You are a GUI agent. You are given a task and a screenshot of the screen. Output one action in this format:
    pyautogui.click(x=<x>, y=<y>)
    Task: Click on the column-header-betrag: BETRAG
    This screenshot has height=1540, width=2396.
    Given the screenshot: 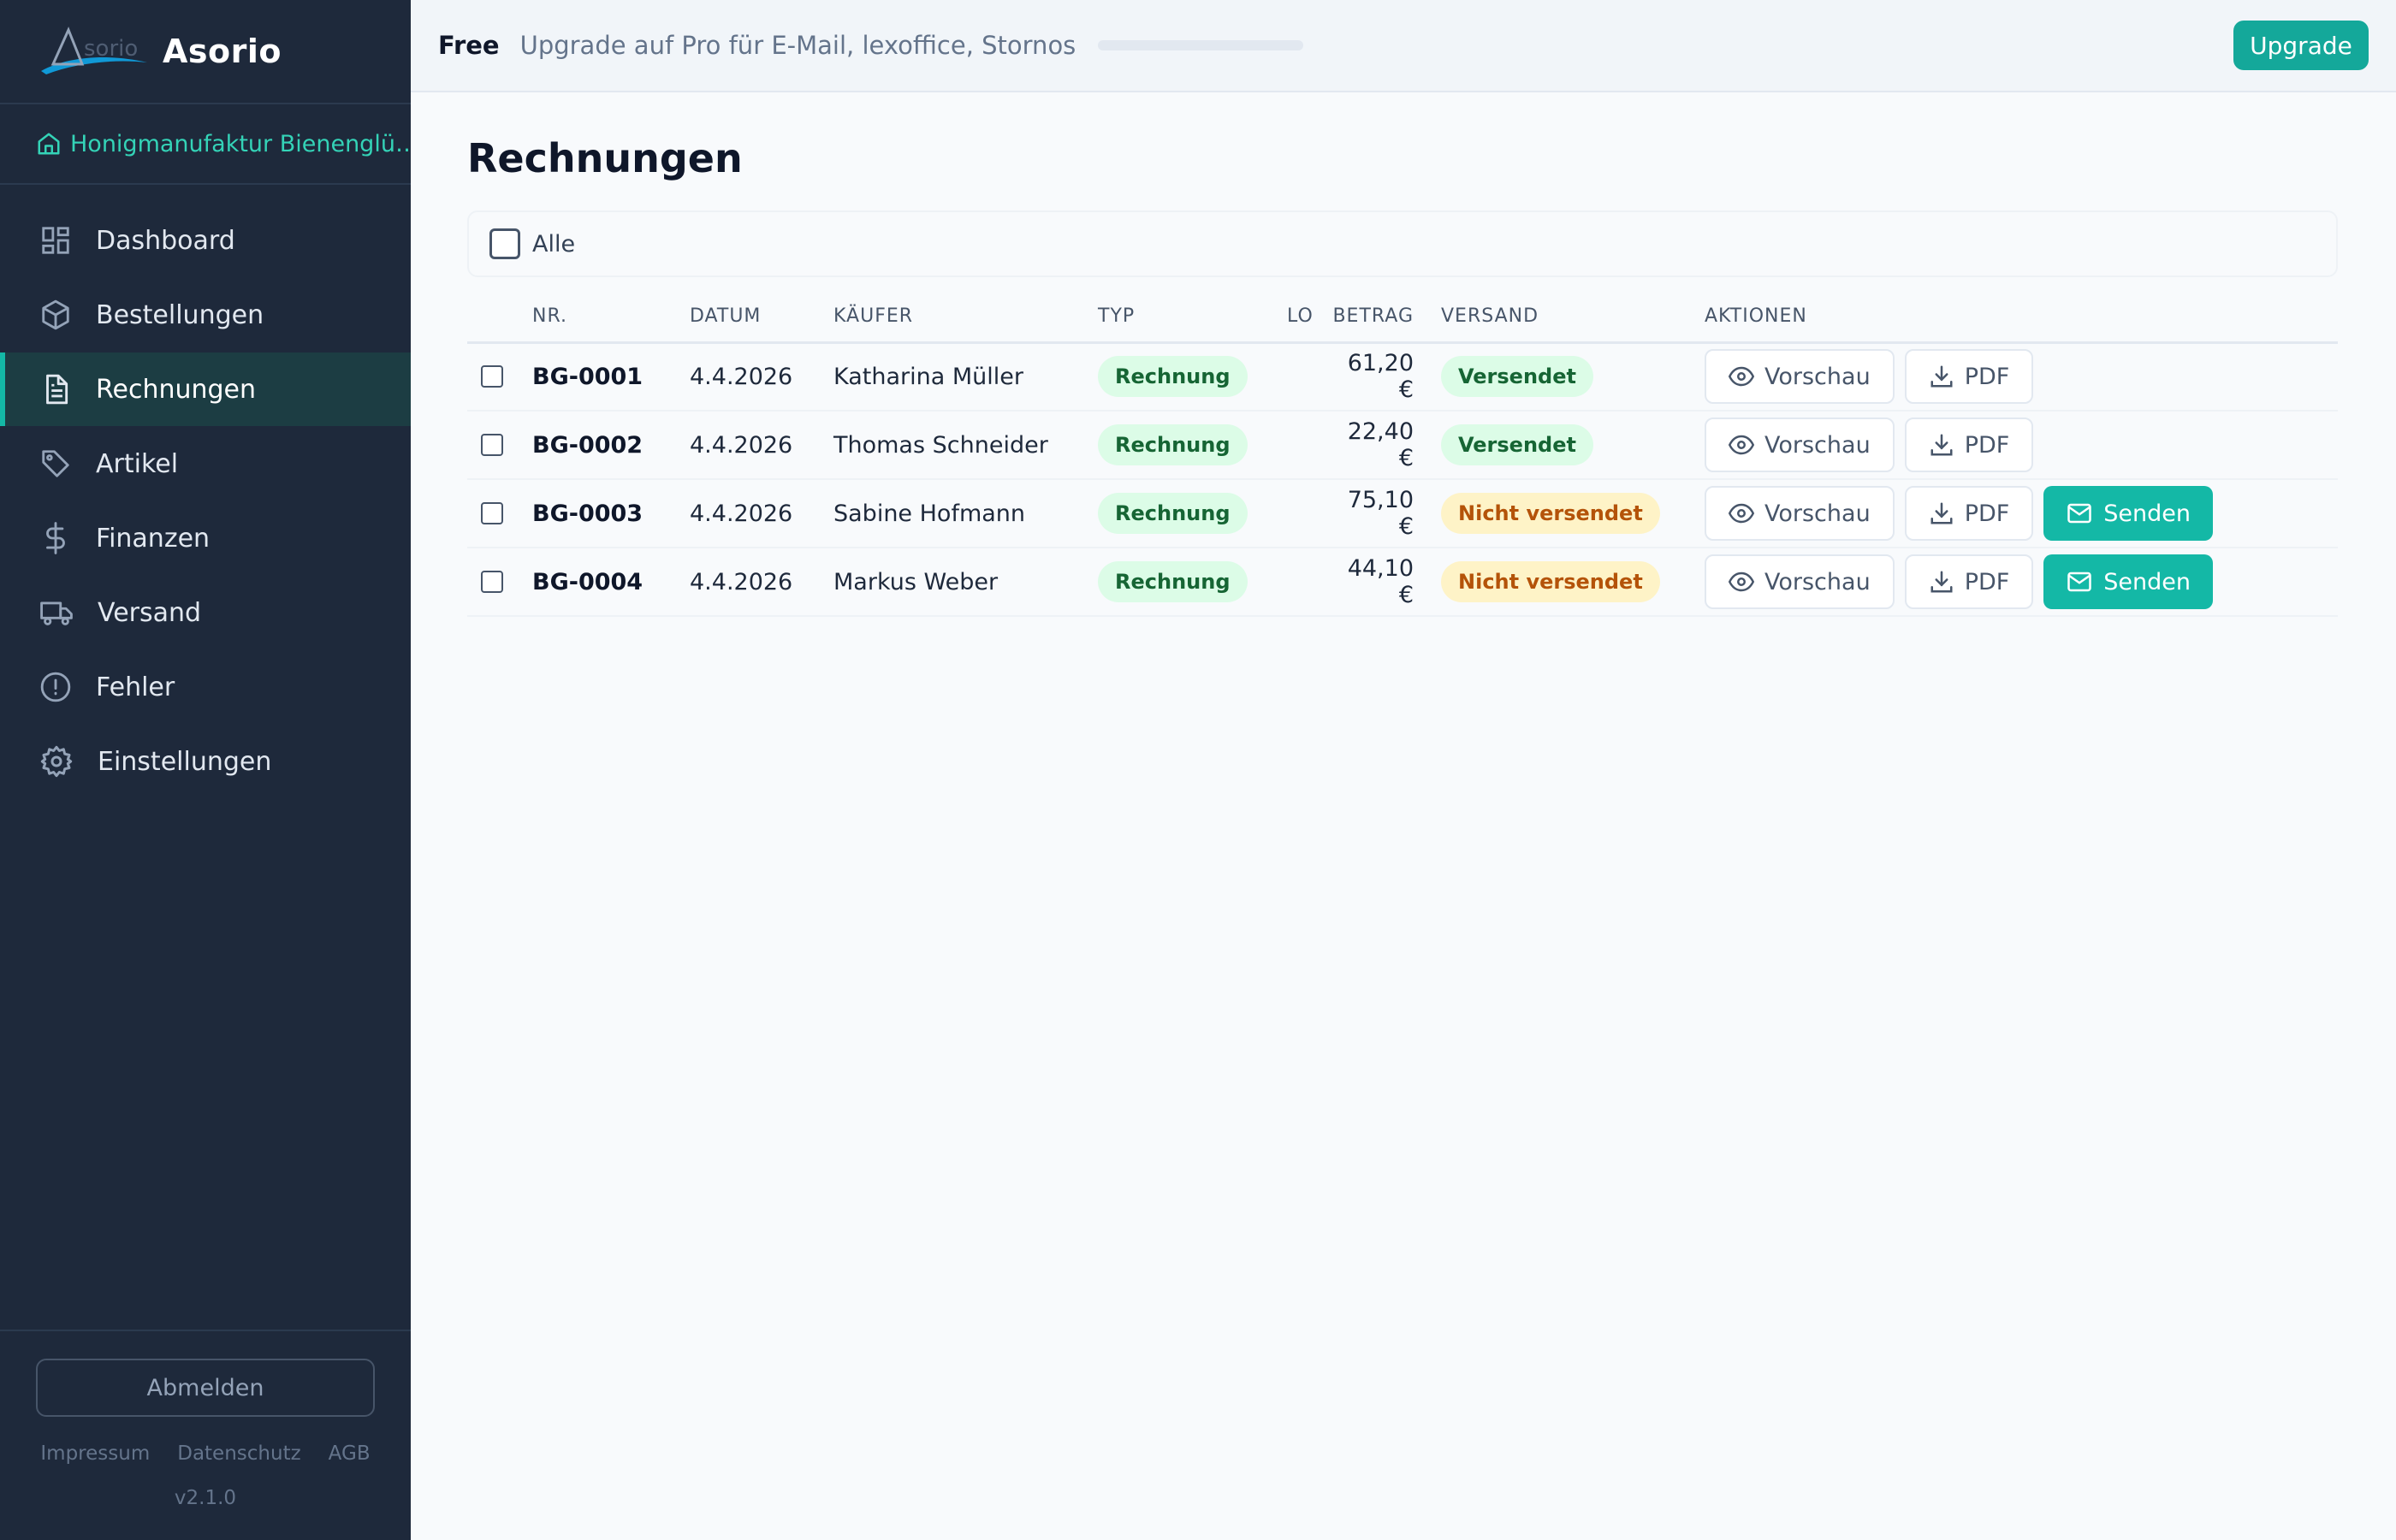 What is the action you would take?
    pyautogui.click(x=1386, y=317)
    